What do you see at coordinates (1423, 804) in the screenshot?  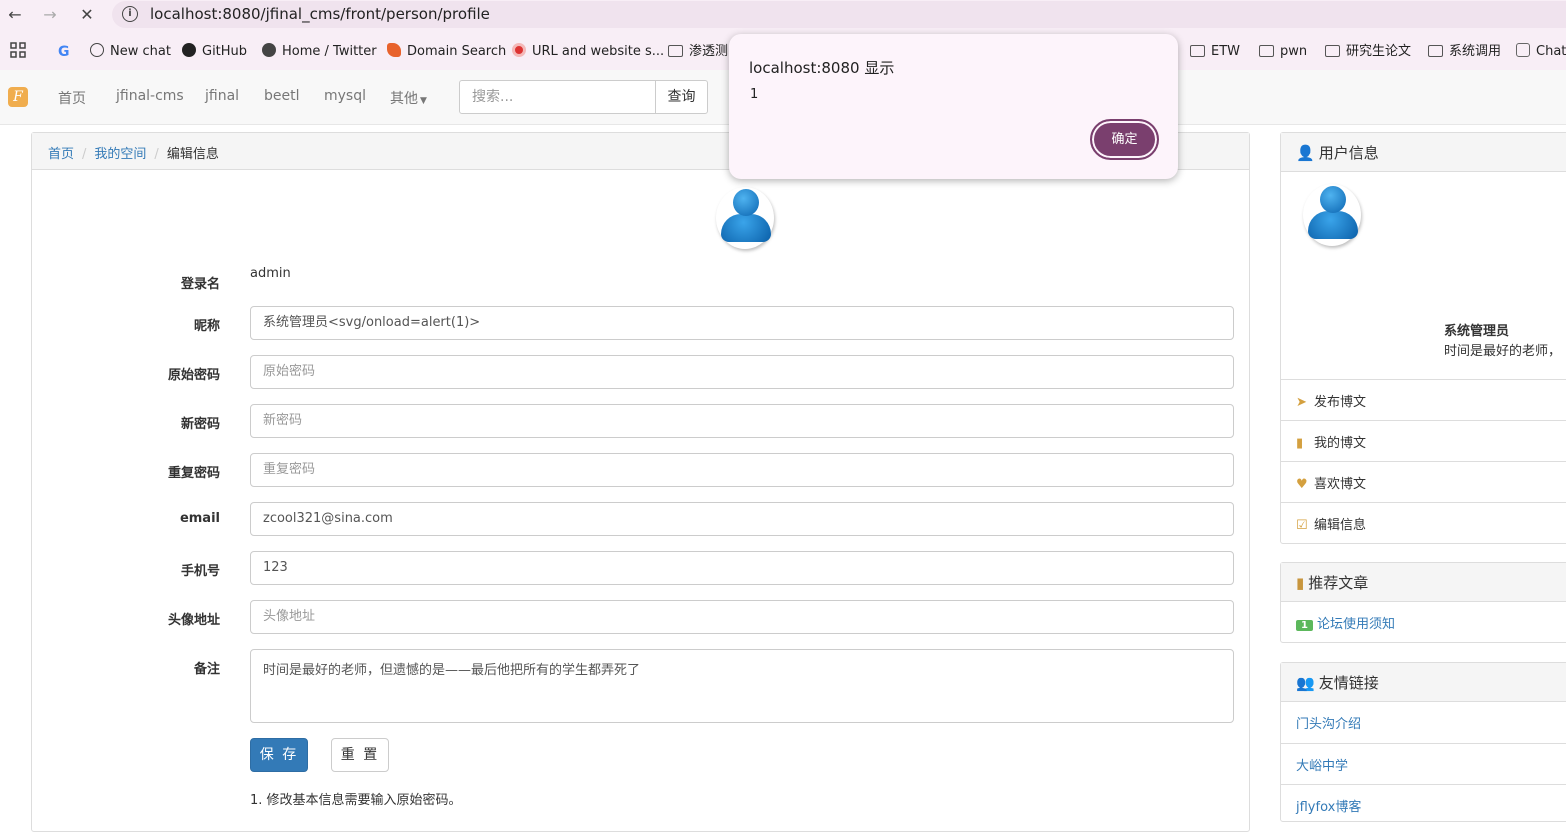 I see `friend-link: jflyfox博客` at bounding box center [1423, 804].